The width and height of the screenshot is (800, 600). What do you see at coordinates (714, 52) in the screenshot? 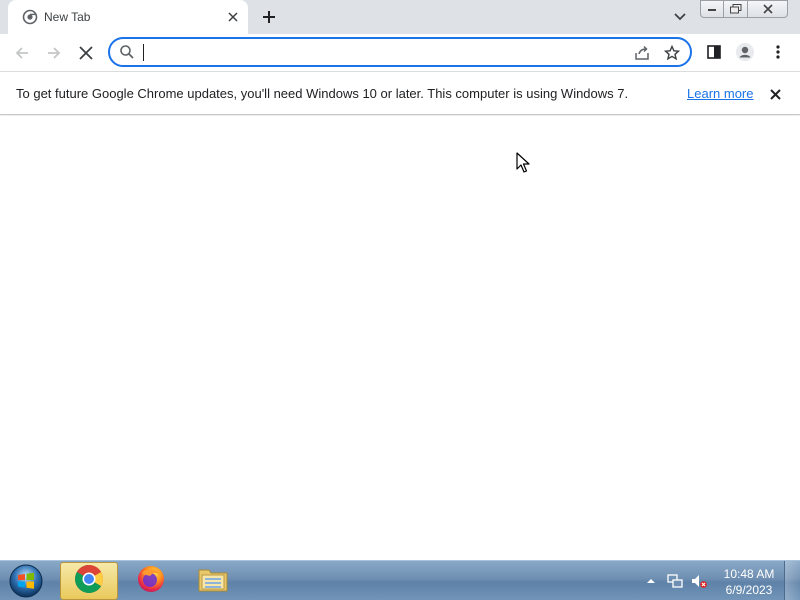
I see `side-panel-icon` at bounding box center [714, 52].